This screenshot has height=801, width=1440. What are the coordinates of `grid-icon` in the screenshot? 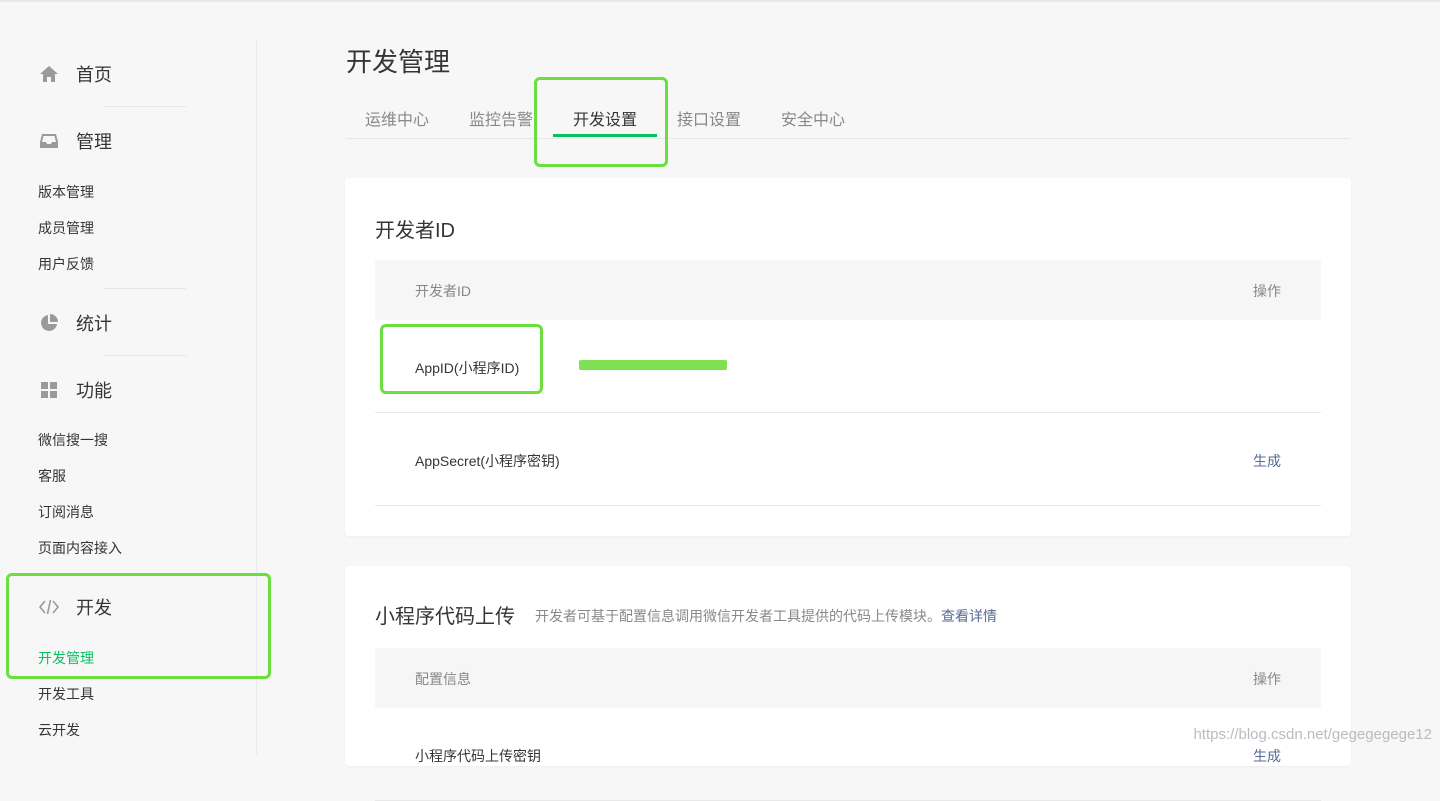 It's located at (49, 390).